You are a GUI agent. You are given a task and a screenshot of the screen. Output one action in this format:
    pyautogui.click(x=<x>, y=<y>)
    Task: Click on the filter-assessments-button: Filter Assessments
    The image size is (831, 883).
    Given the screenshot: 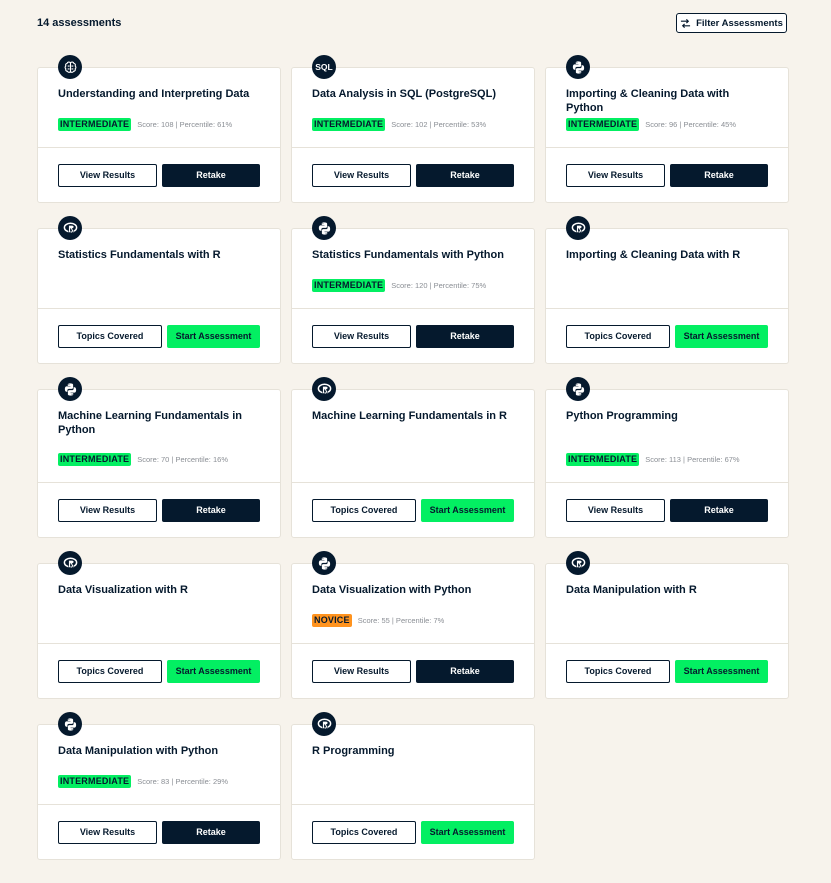 What is the action you would take?
    pyautogui.click(x=731, y=23)
    